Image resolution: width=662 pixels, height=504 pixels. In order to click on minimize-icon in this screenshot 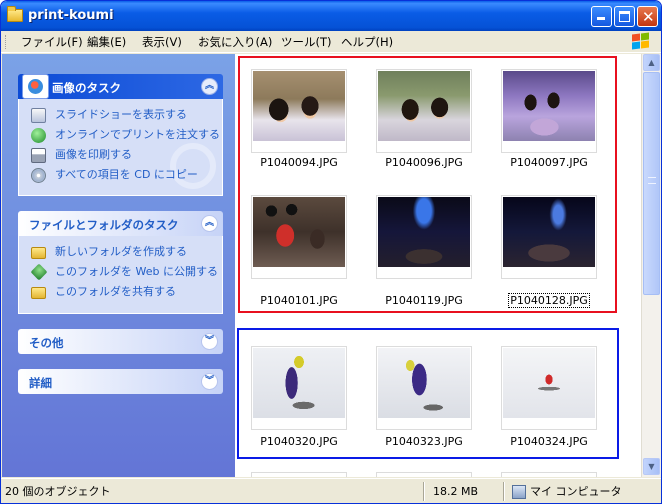, I will do `click(601, 18)`.